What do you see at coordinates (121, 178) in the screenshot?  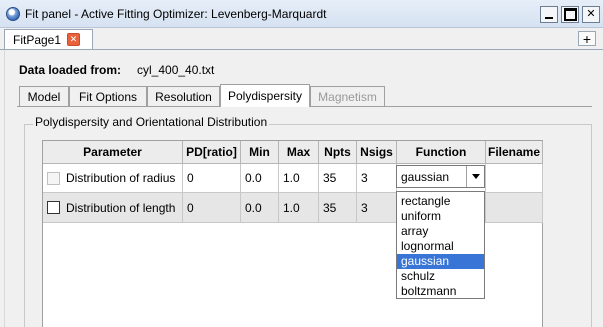 I see `param-name-radius: Distribution of radius` at bounding box center [121, 178].